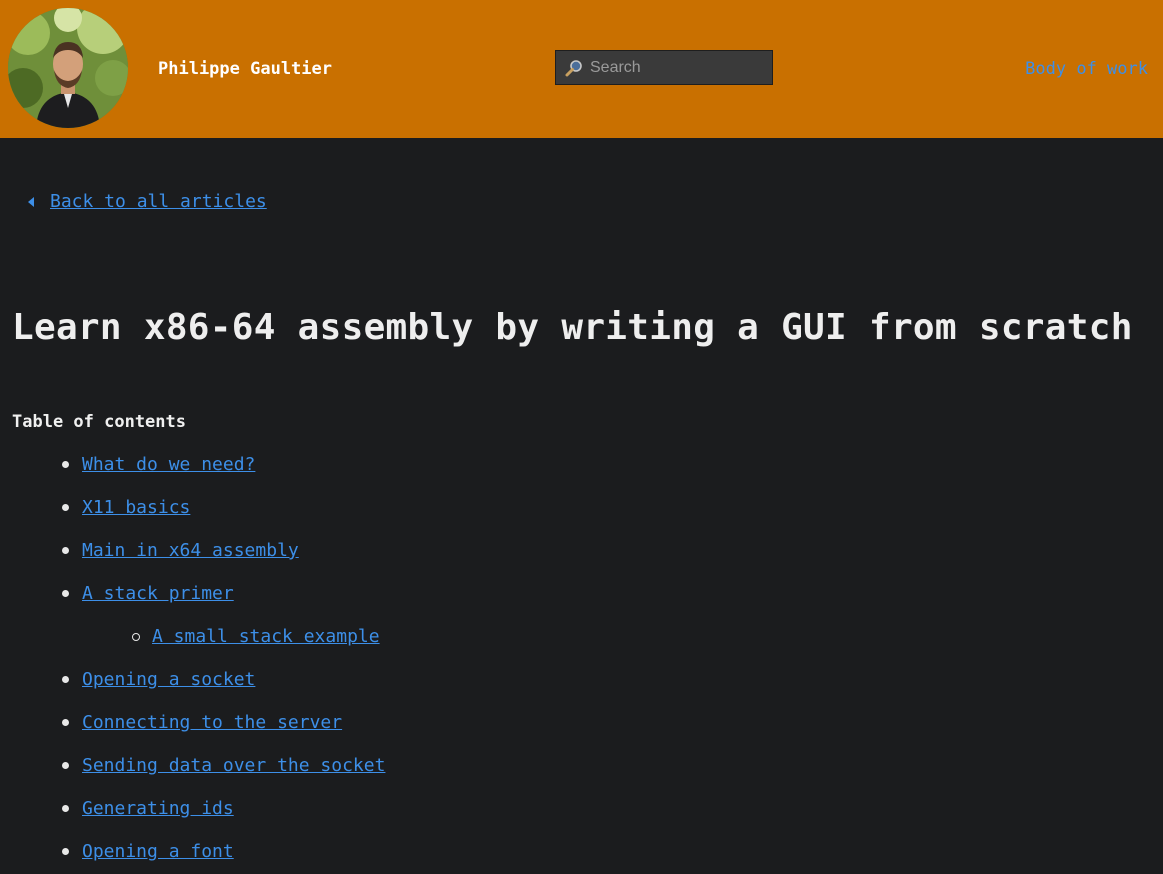 Image resolution: width=1163 pixels, height=874 pixels. I want to click on toc-link: A small stack example, so click(266, 636).